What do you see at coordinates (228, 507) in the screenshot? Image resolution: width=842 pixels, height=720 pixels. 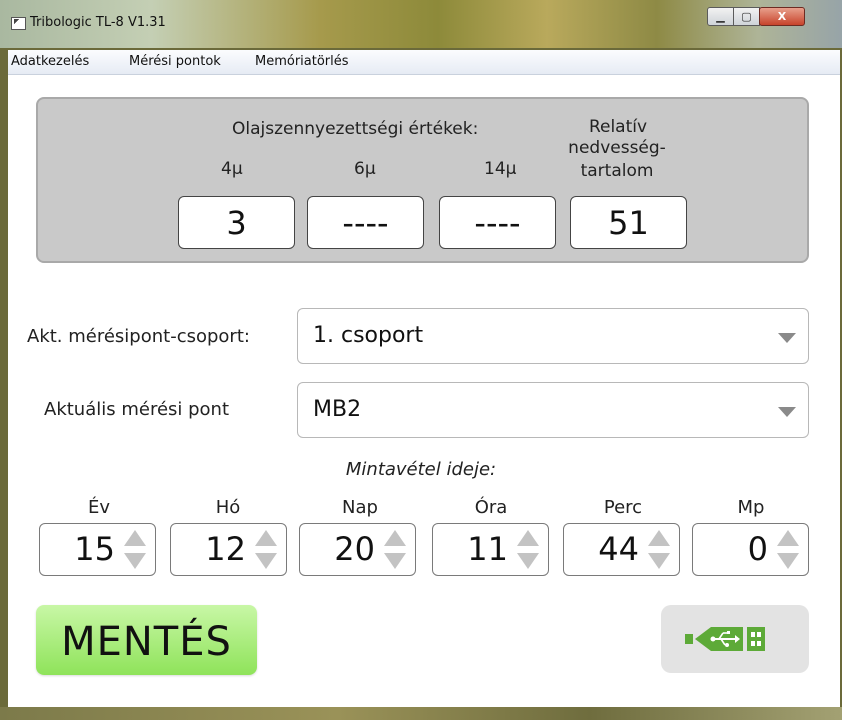 I see `label-month: Hó` at bounding box center [228, 507].